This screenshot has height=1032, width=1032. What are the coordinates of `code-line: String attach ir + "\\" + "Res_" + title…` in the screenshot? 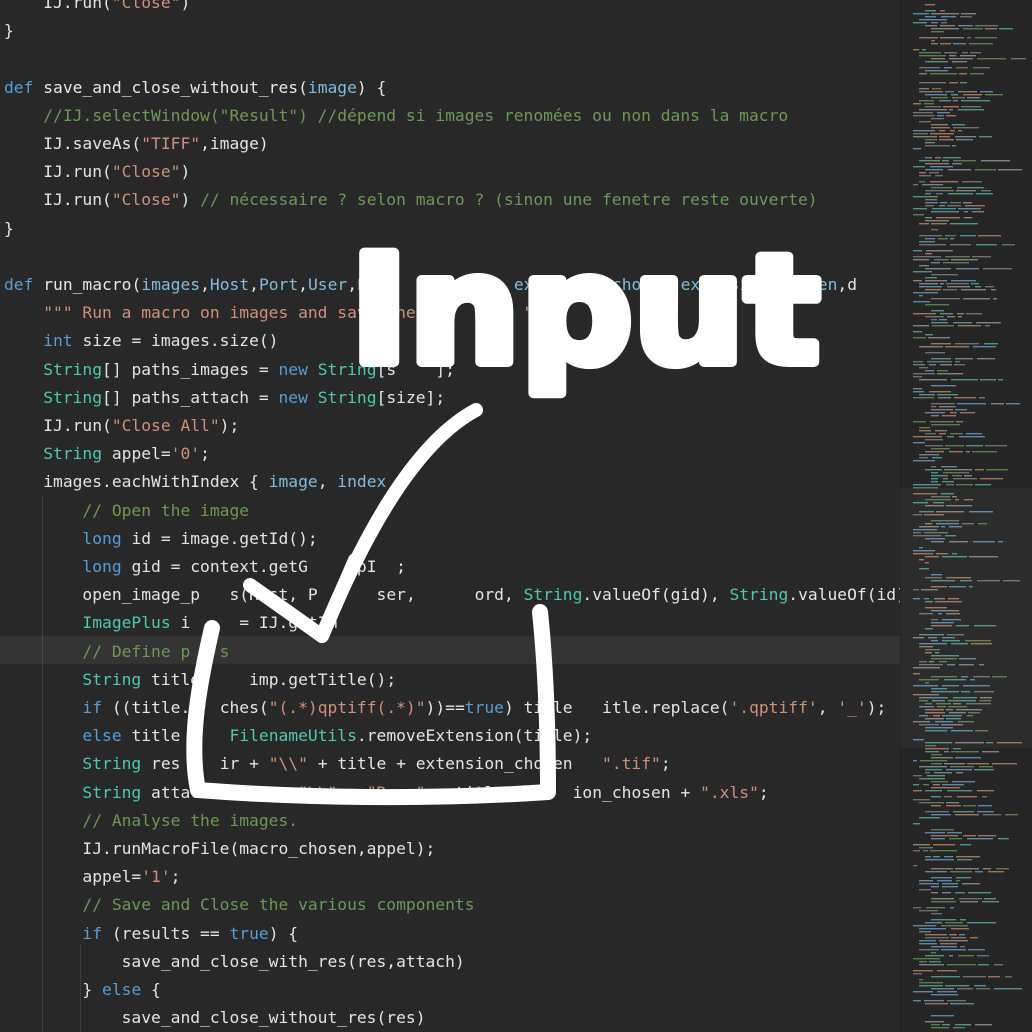 It's located at (386, 793).